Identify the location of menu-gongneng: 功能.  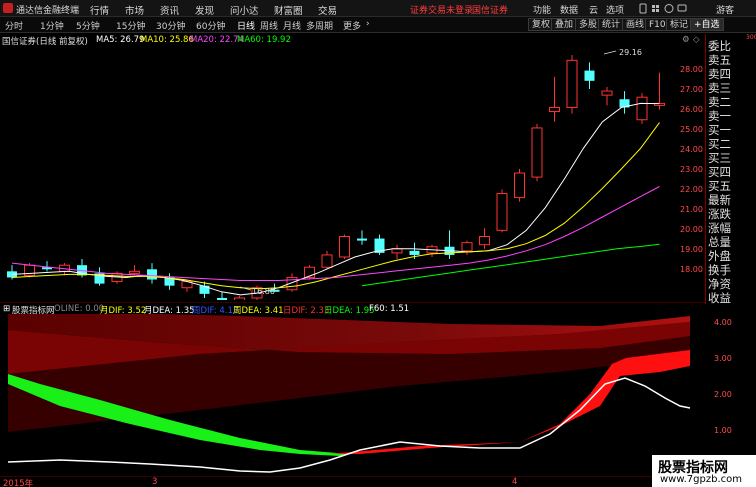
(542, 9).